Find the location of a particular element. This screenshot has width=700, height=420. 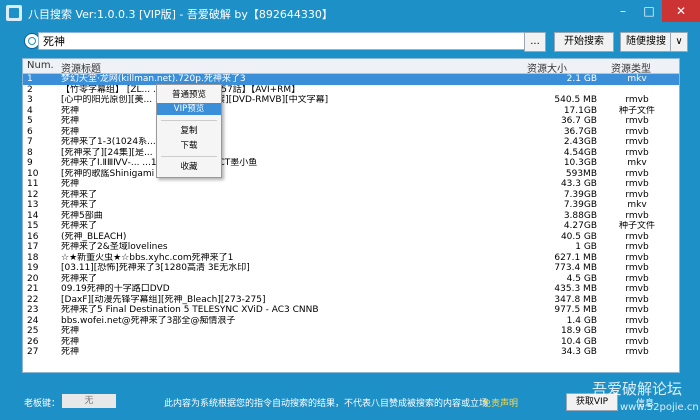

cell-size: 7.39GB is located at coordinates (580, 205).